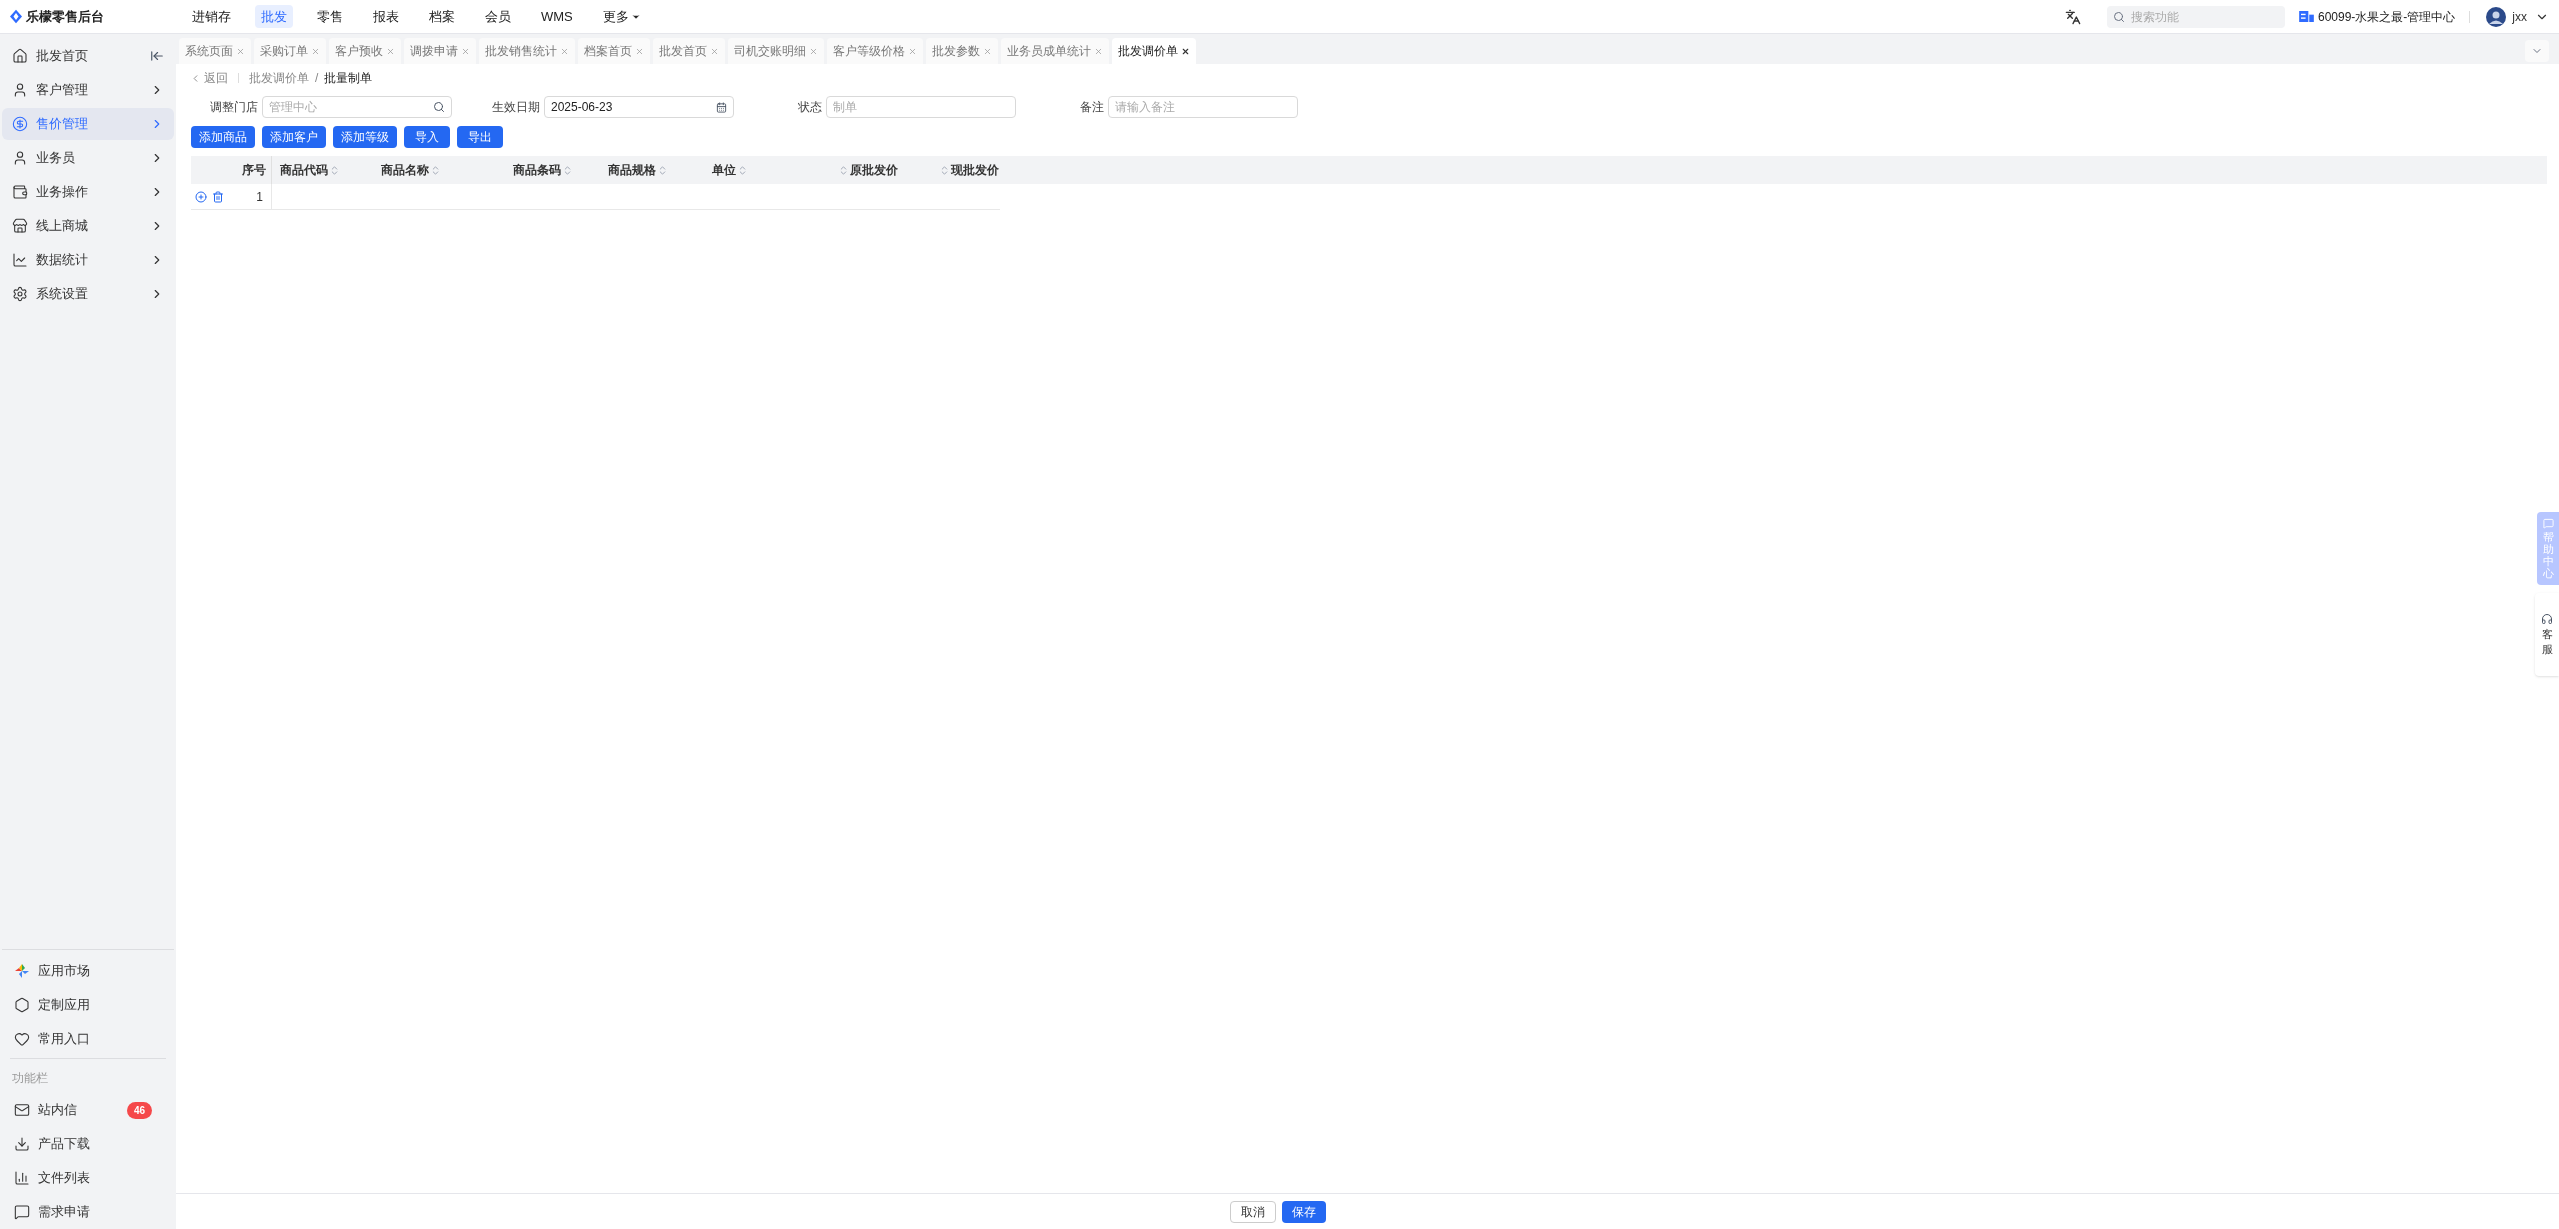 The width and height of the screenshot is (2559, 1229). I want to click on delete-icon, so click(218, 196).